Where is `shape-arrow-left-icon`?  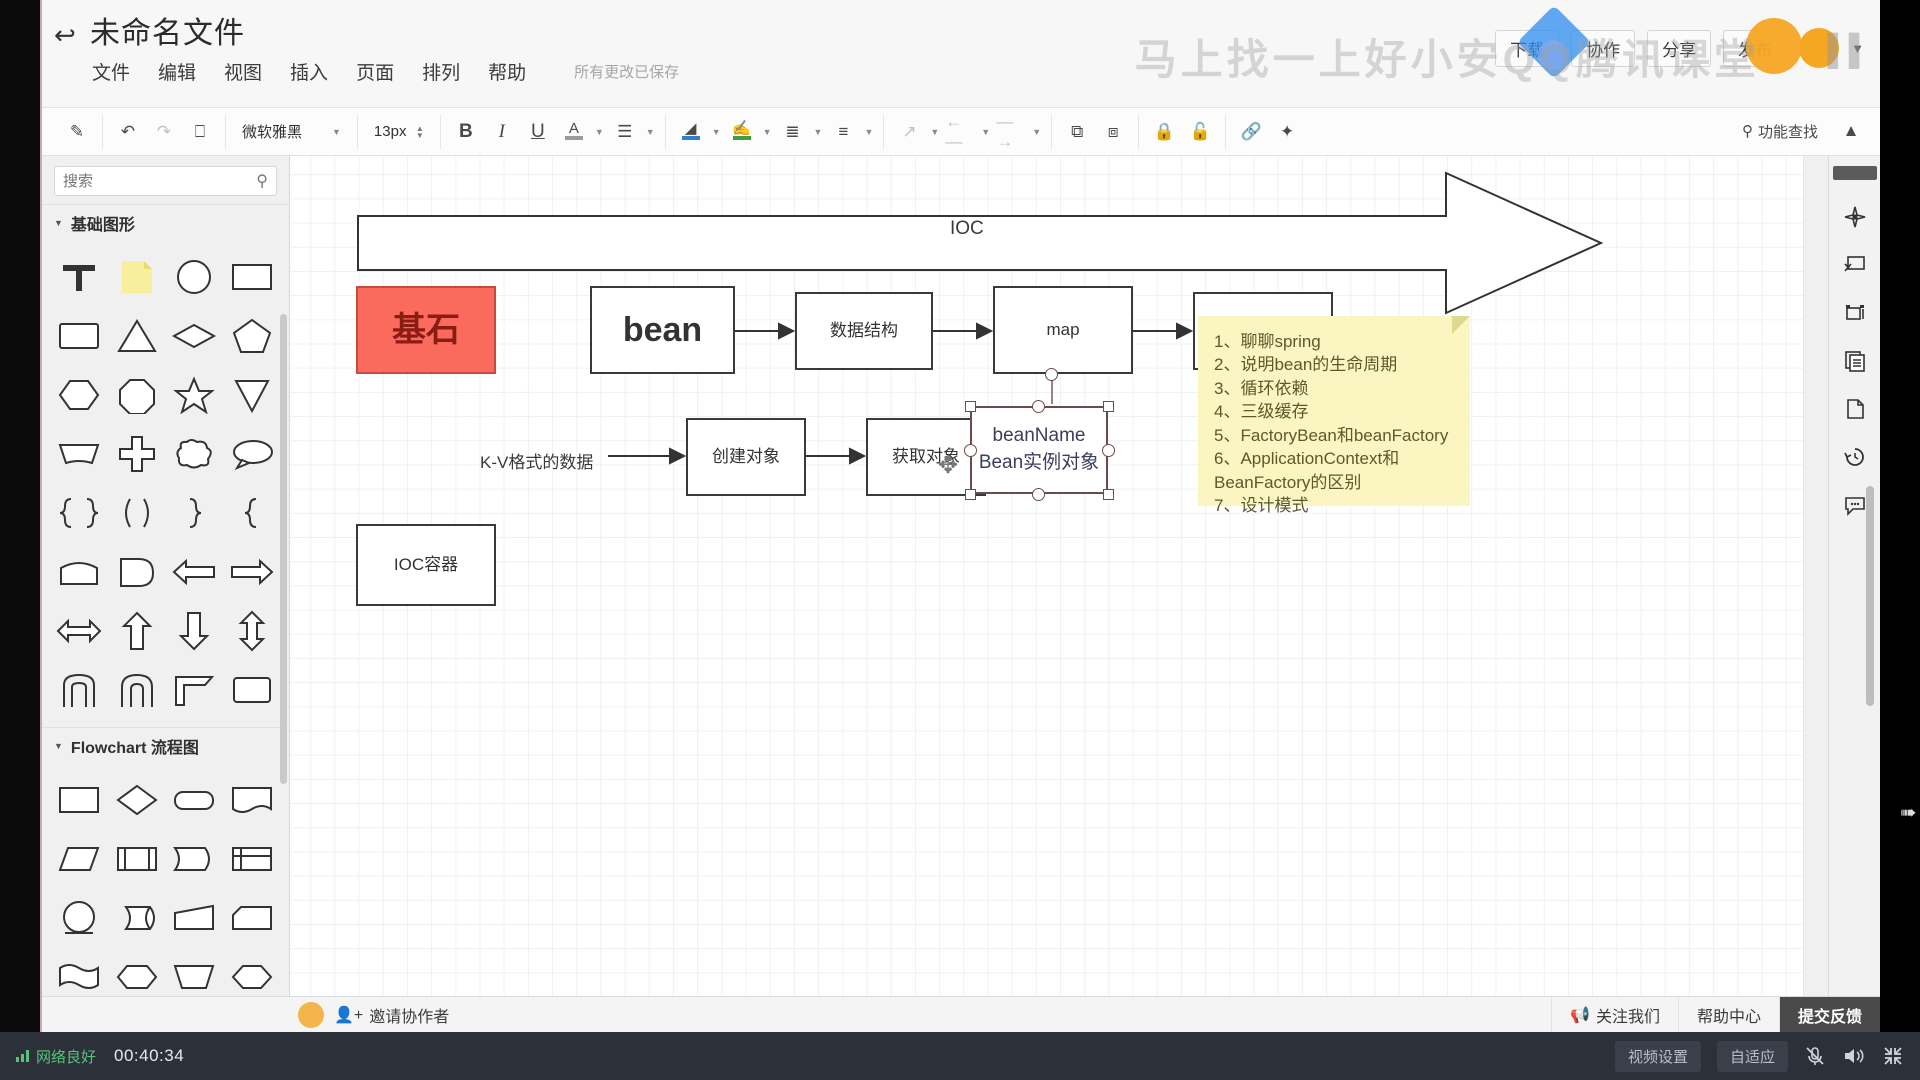
shape-arrow-left-icon is located at coordinates (195, 571).